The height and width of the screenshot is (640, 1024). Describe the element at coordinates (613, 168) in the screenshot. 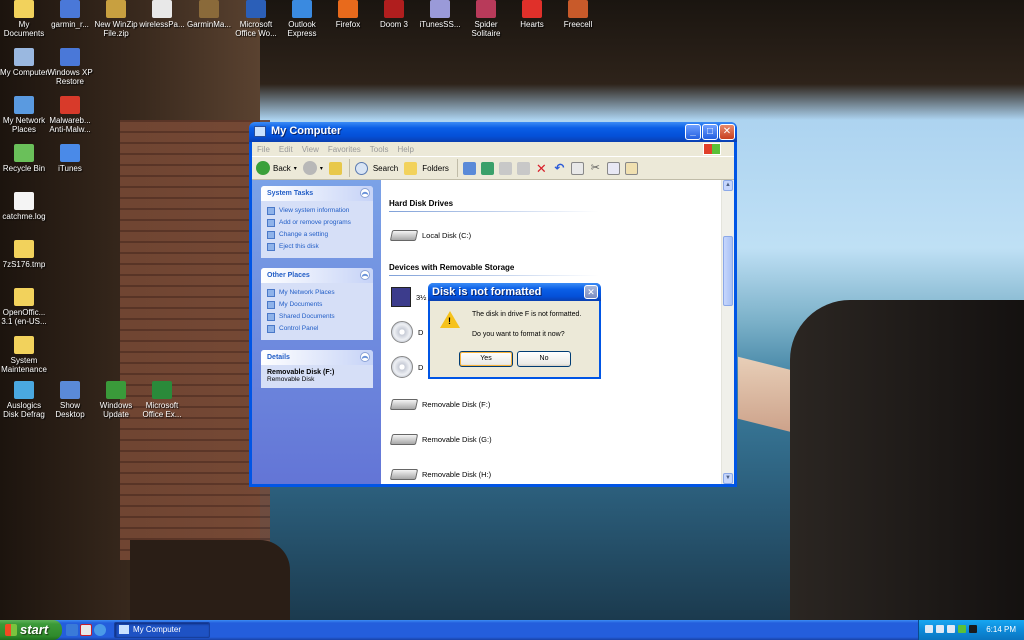

I see `copy-icon` at that location.